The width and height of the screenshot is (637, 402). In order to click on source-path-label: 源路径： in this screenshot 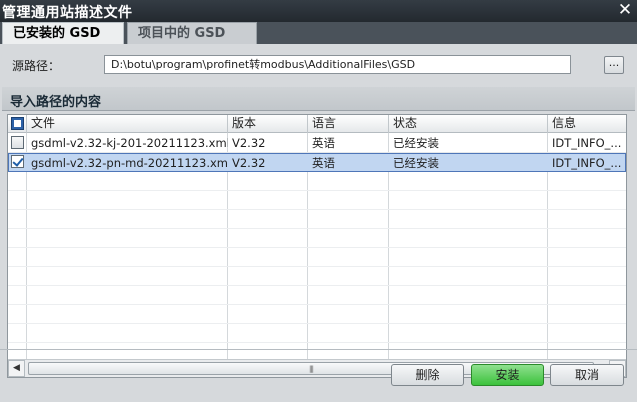, I will do `click(36, 66)`.